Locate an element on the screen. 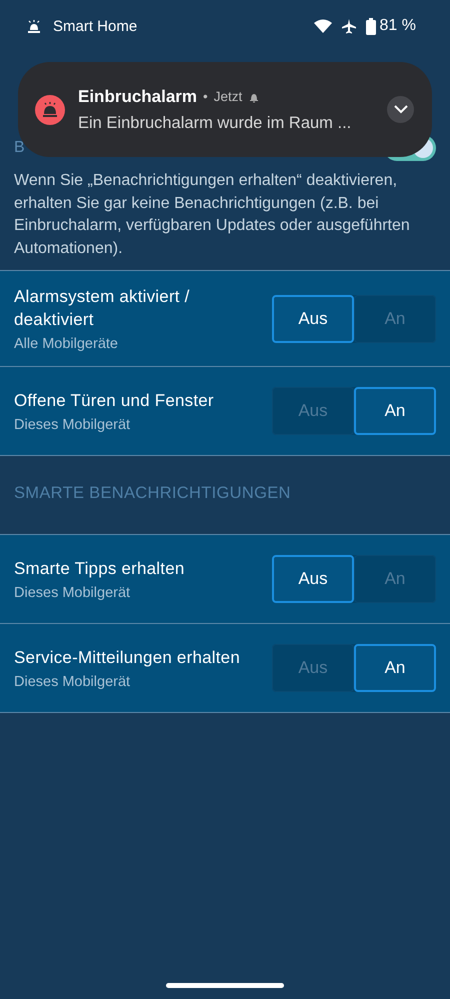  row-title: Service-Mitteilungen erhalten is located at coordinates (127, 658).